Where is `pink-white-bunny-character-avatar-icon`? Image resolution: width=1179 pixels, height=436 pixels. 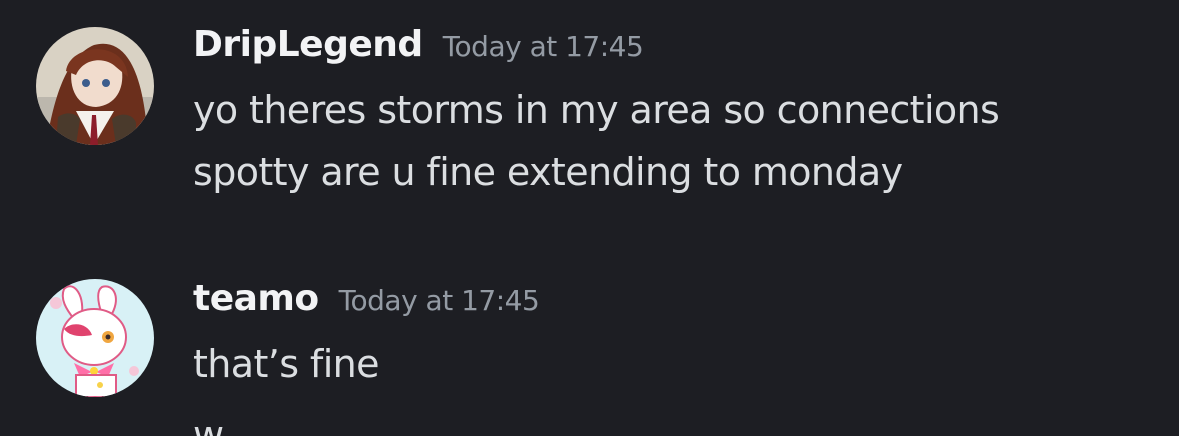 pink-white-bunny-character-avatar-icon is located at coordinates (95, 338).